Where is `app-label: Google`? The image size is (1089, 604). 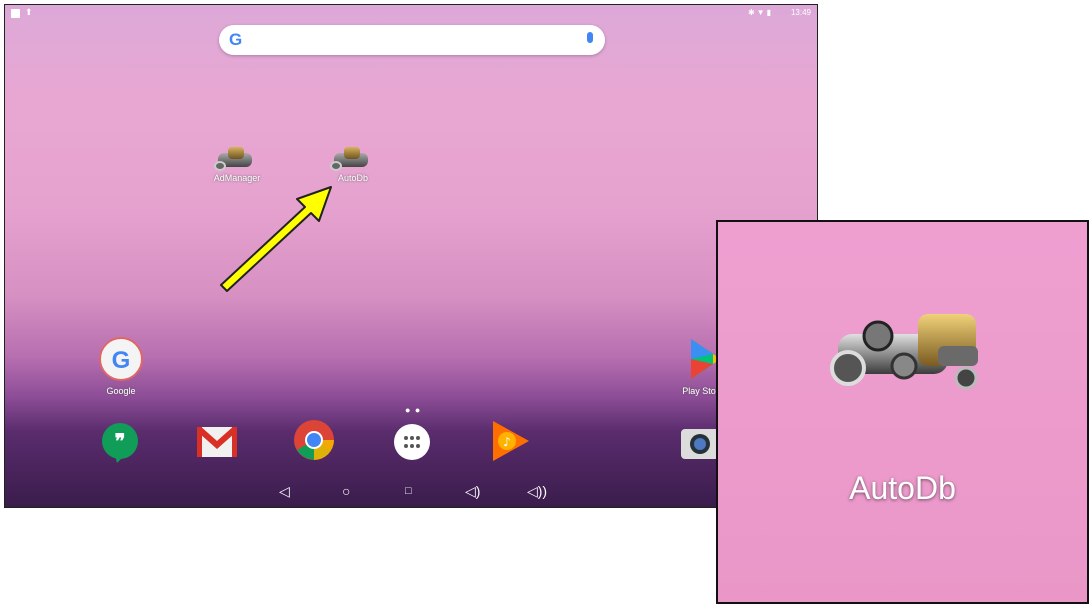
app-label: Google is located at coordinates (121, 391).